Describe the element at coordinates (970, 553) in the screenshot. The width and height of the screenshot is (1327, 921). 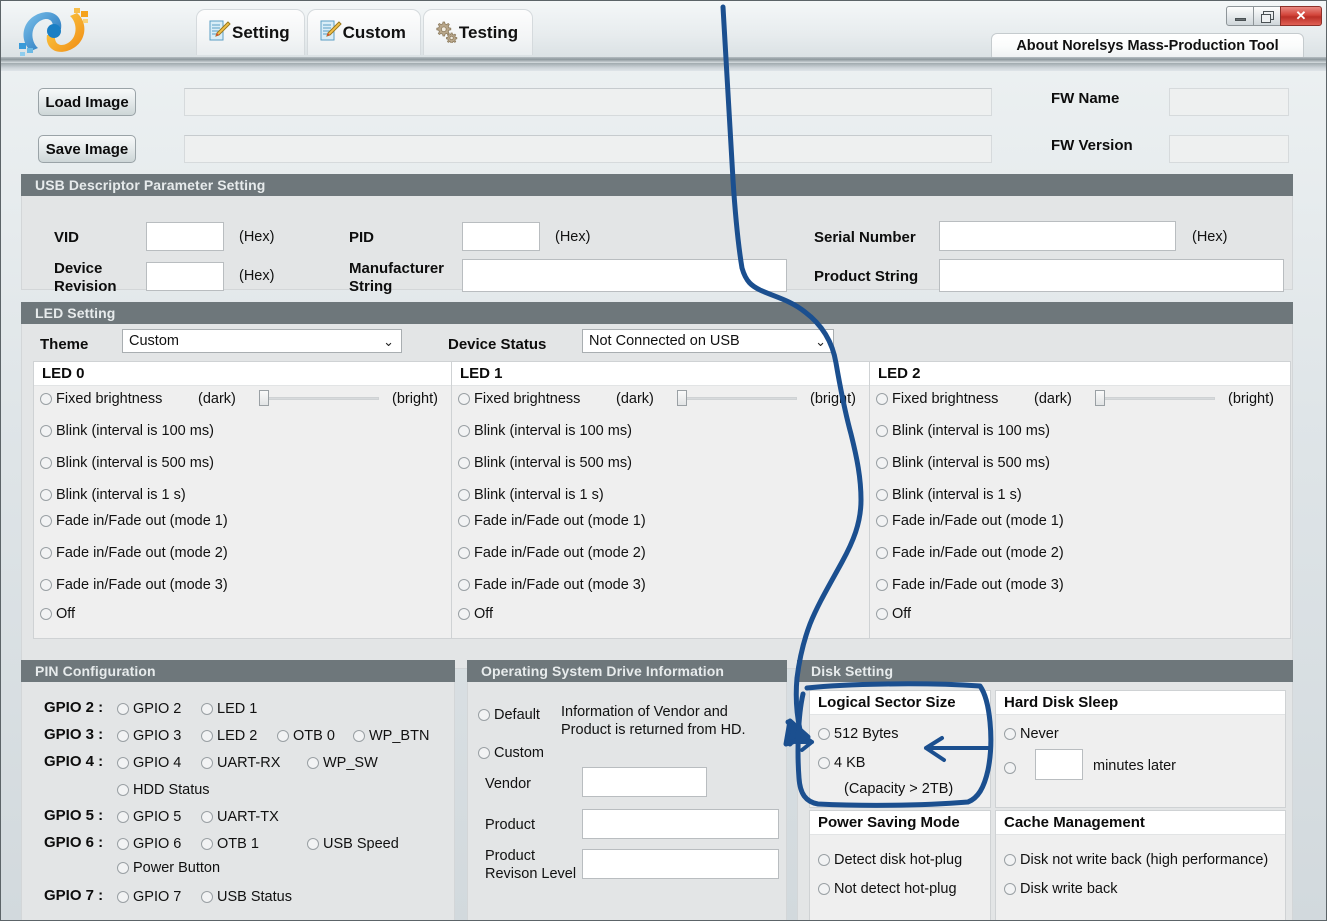
I see `led2-option-fade-mode2: Fade in/Fade out (mode 2)` at that location.